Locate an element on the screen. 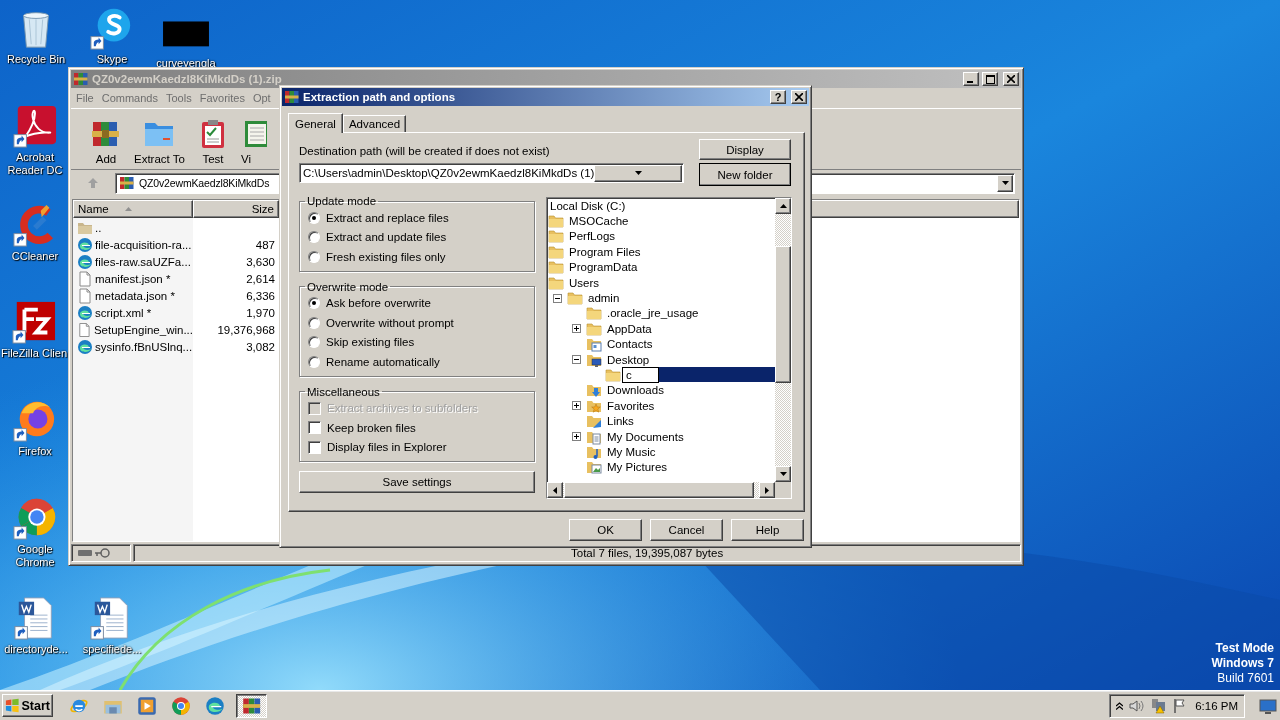 This screenshot has height=720, width=1280. dialog-button: Display is located at coordinates (745, 149).